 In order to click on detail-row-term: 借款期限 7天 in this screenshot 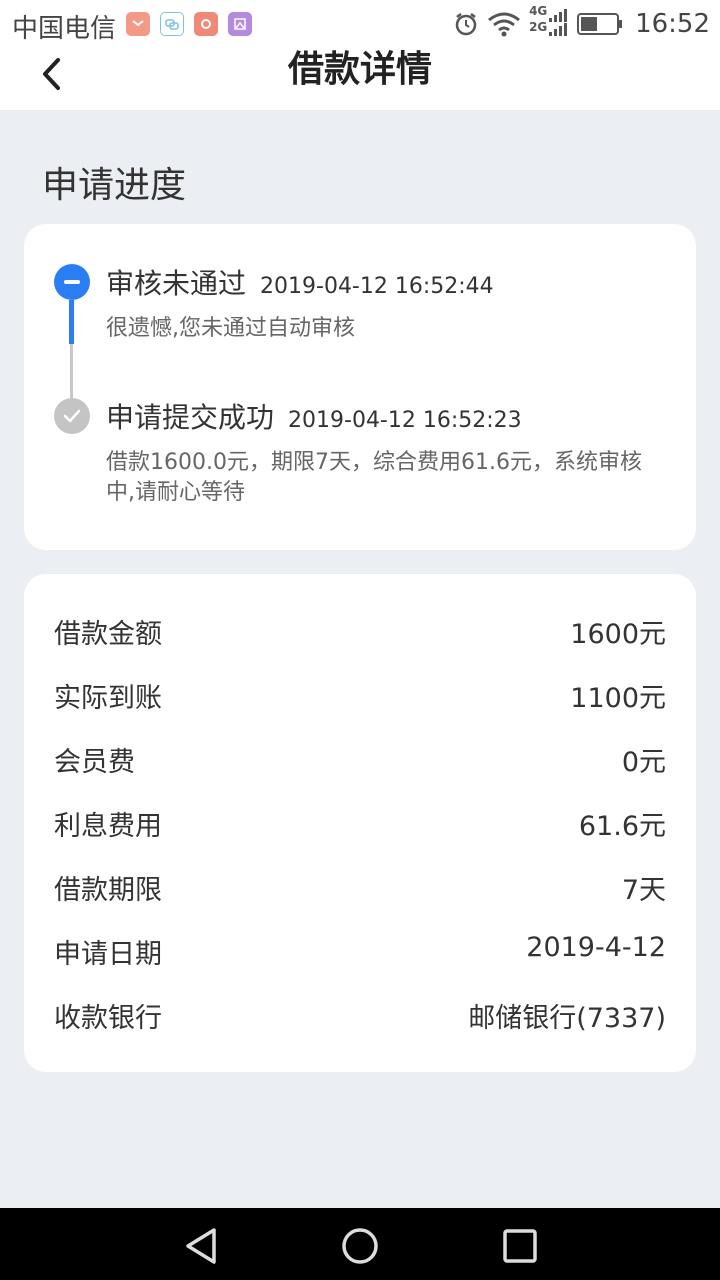, I will do `click(360, 888)`.